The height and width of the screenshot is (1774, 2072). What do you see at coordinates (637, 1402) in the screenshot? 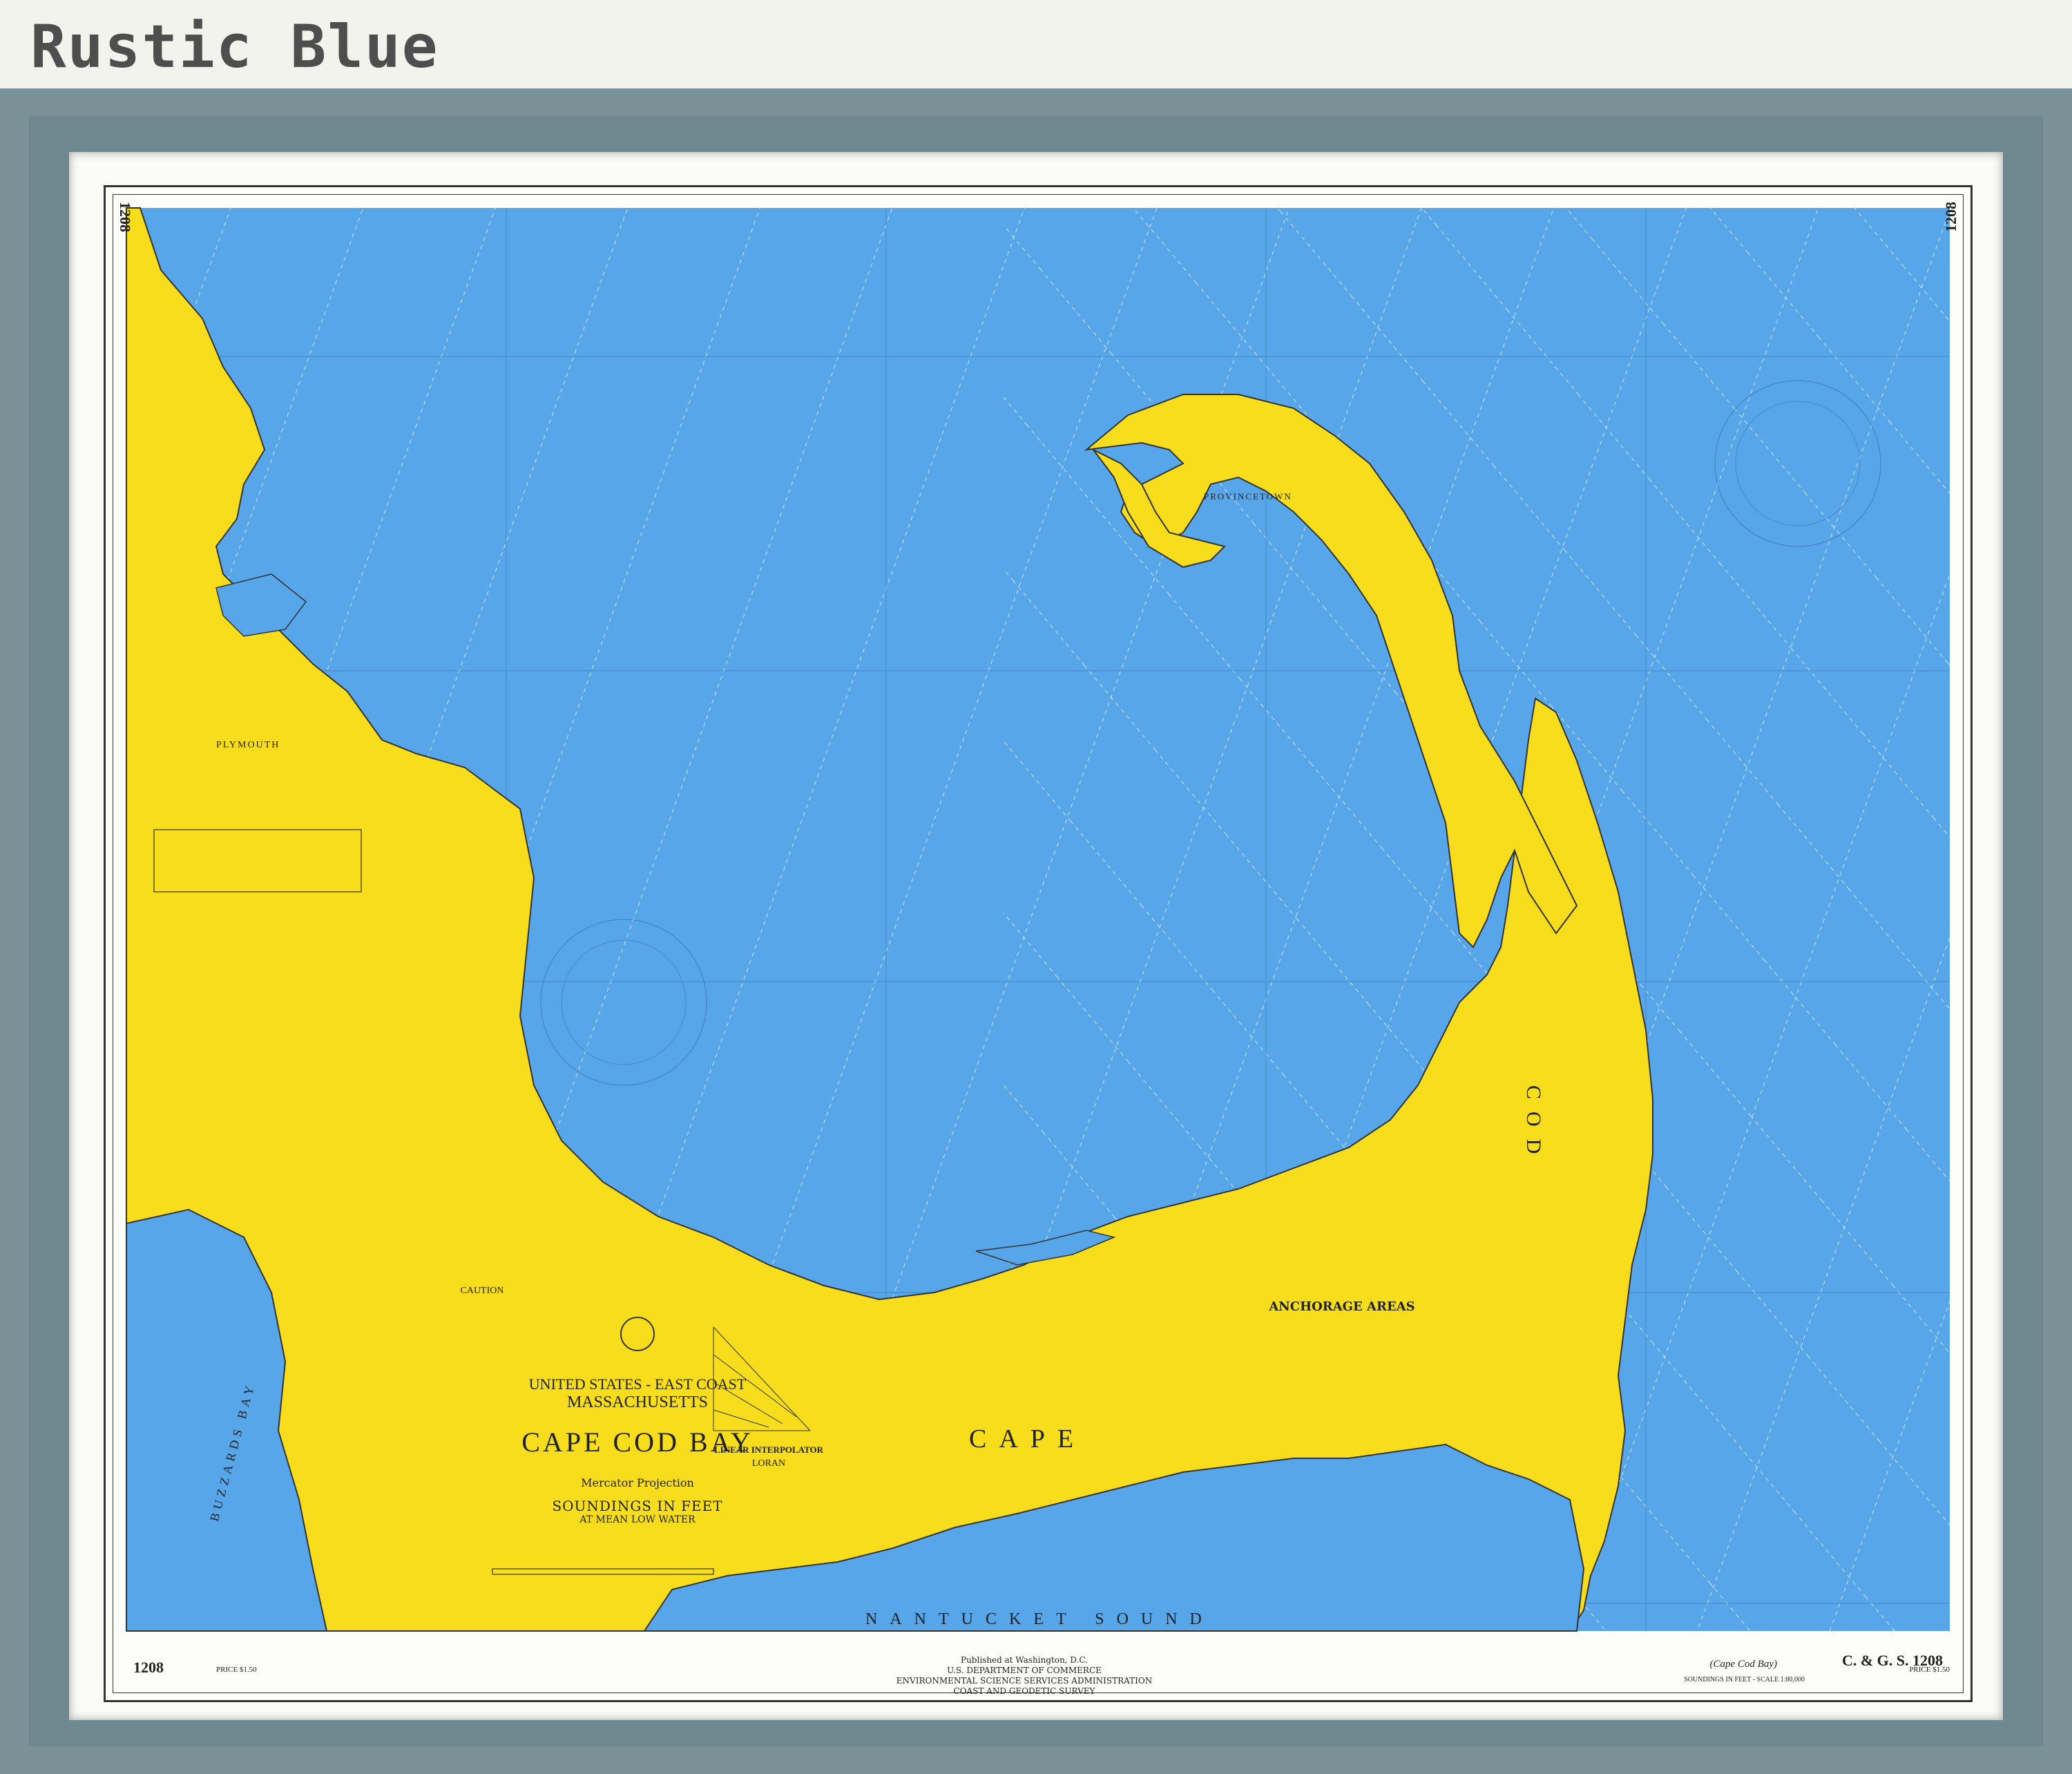
I see `title-line-2: MASSACHUSETTS` at bounding box center [637, 1402].